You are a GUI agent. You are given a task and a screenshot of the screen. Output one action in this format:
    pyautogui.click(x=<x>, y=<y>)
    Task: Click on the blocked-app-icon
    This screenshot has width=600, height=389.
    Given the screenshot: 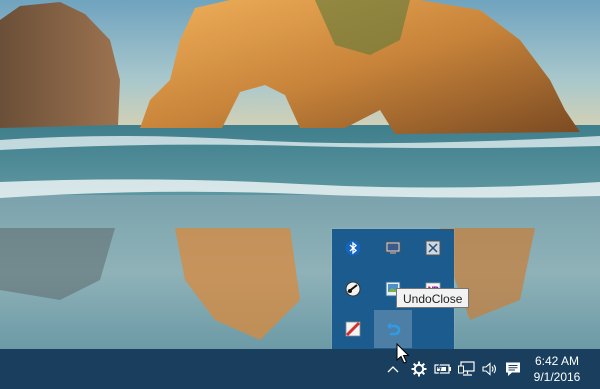 What is the action you would take?
    pyautogui.click(x=353, y=329)
    